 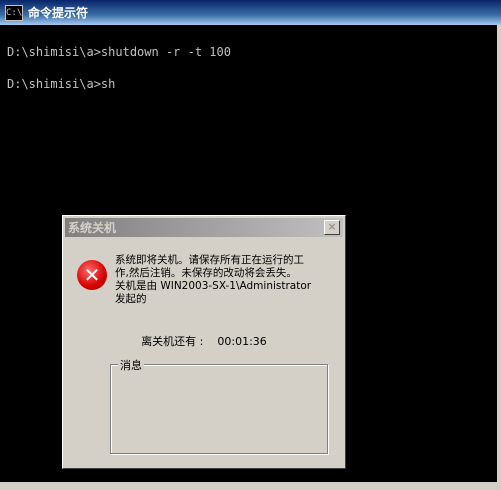 I want to click on countdown: 离关机还有 : 00:01:36, so click(x=204, y=341).